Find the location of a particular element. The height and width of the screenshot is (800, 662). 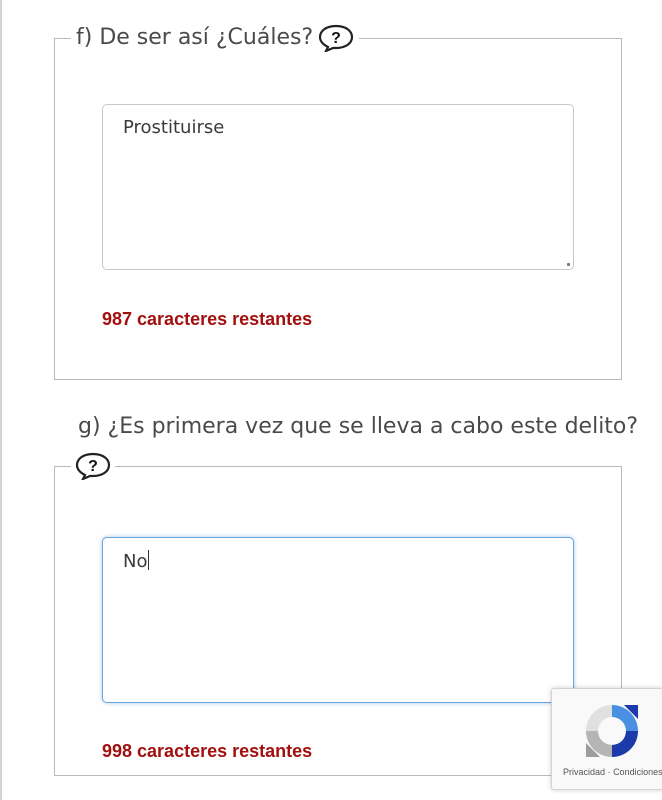

answer-g-textarea: No is located at coordinates (338, 620).